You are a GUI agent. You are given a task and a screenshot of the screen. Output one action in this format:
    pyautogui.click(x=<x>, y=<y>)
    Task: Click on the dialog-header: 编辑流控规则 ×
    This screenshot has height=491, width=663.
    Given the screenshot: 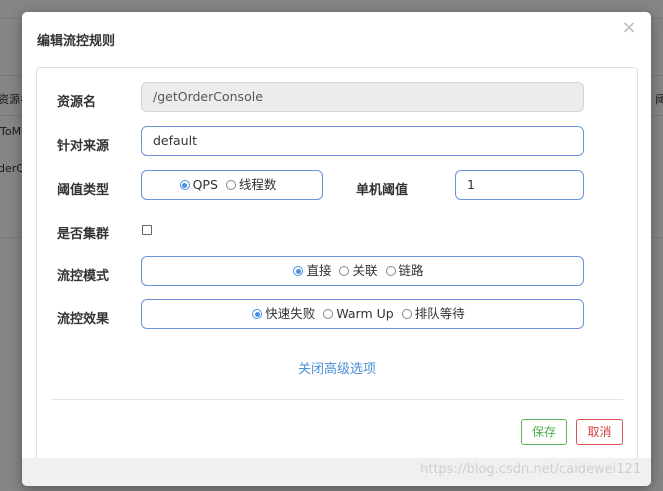 What is the action you would take?
    pyautogui.click(x=336, y=38)
    